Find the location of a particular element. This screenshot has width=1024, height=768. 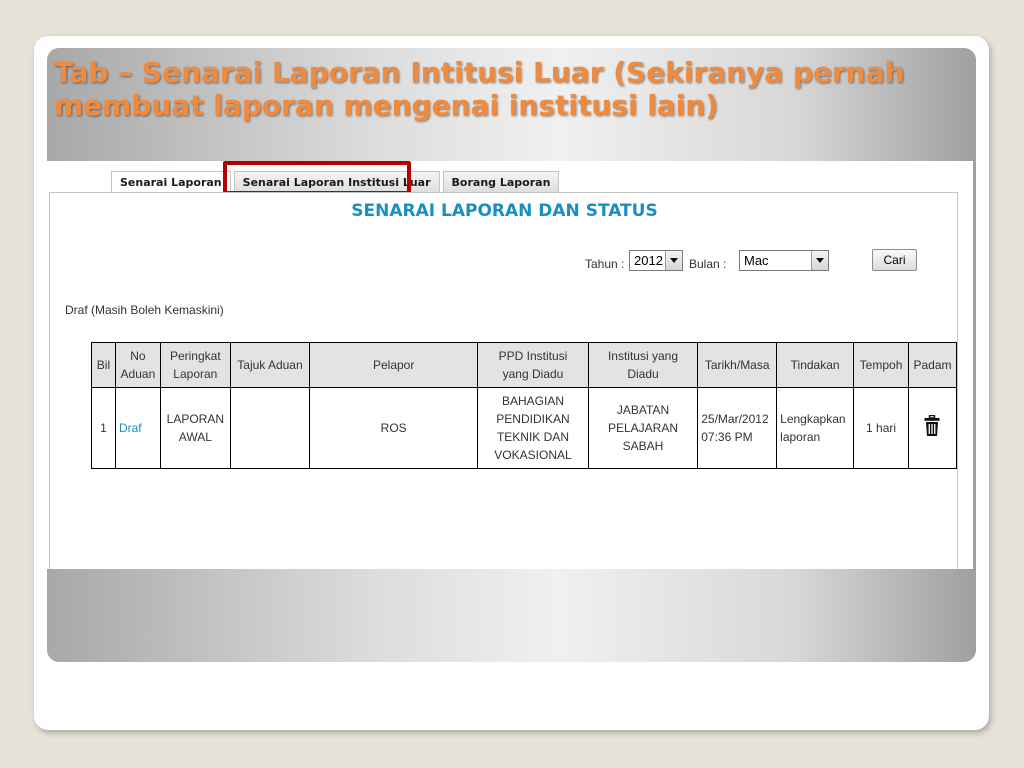

tahun-select: 2012 is located at coordinates (656, 260).